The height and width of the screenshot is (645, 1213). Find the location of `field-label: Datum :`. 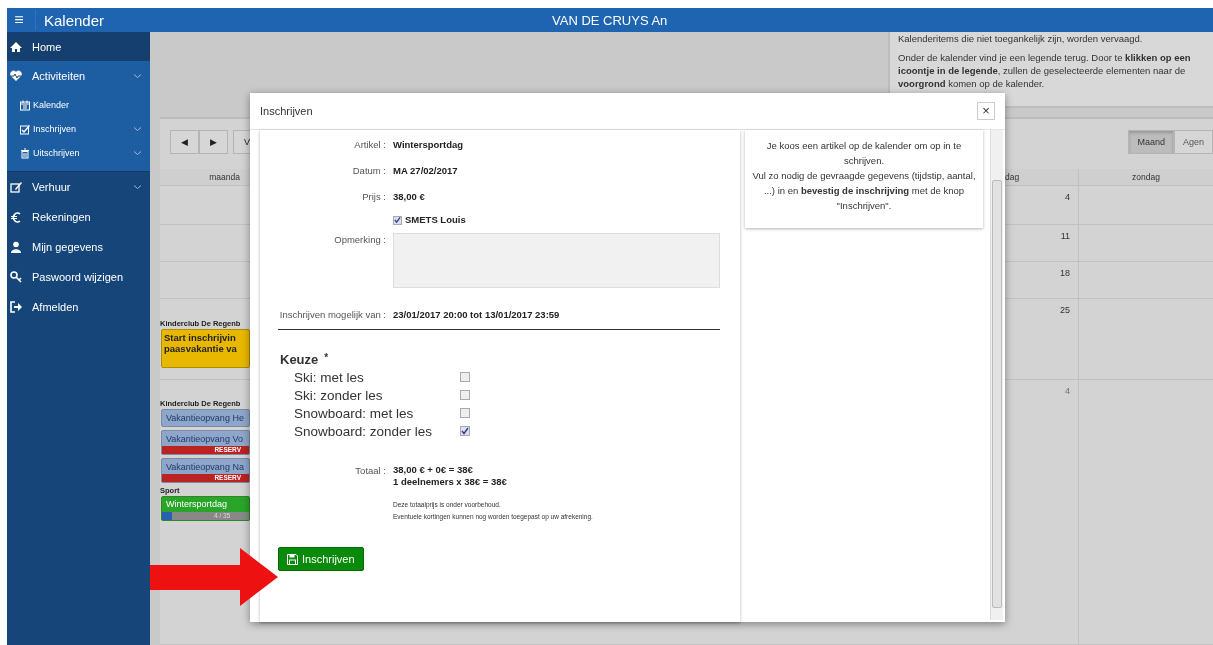

field-label: Datum : is located at coordinates (368, 171).